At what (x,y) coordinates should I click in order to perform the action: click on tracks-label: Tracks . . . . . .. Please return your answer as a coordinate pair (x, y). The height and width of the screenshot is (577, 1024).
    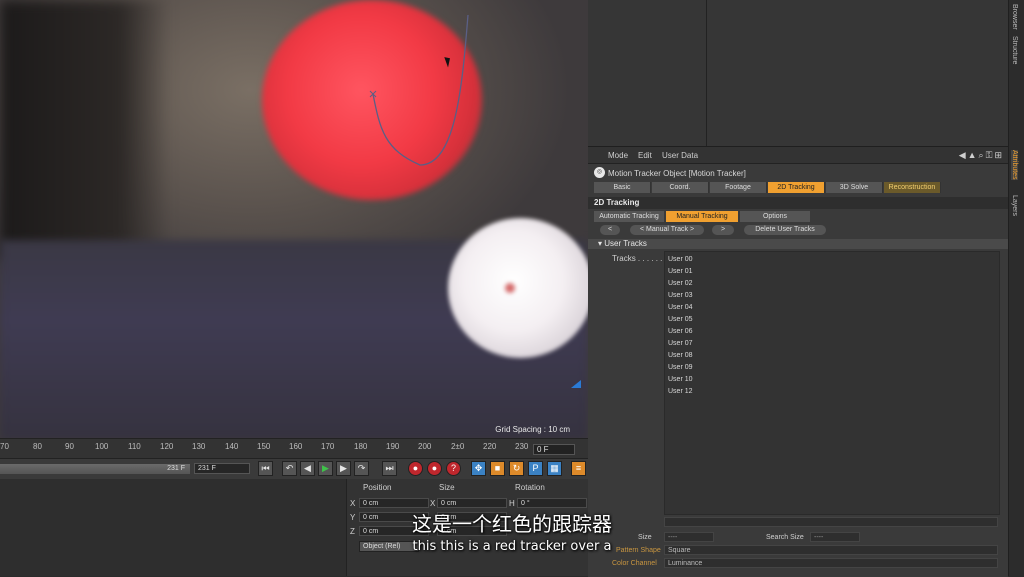
    Looking at the image, I should click on (637, 258).